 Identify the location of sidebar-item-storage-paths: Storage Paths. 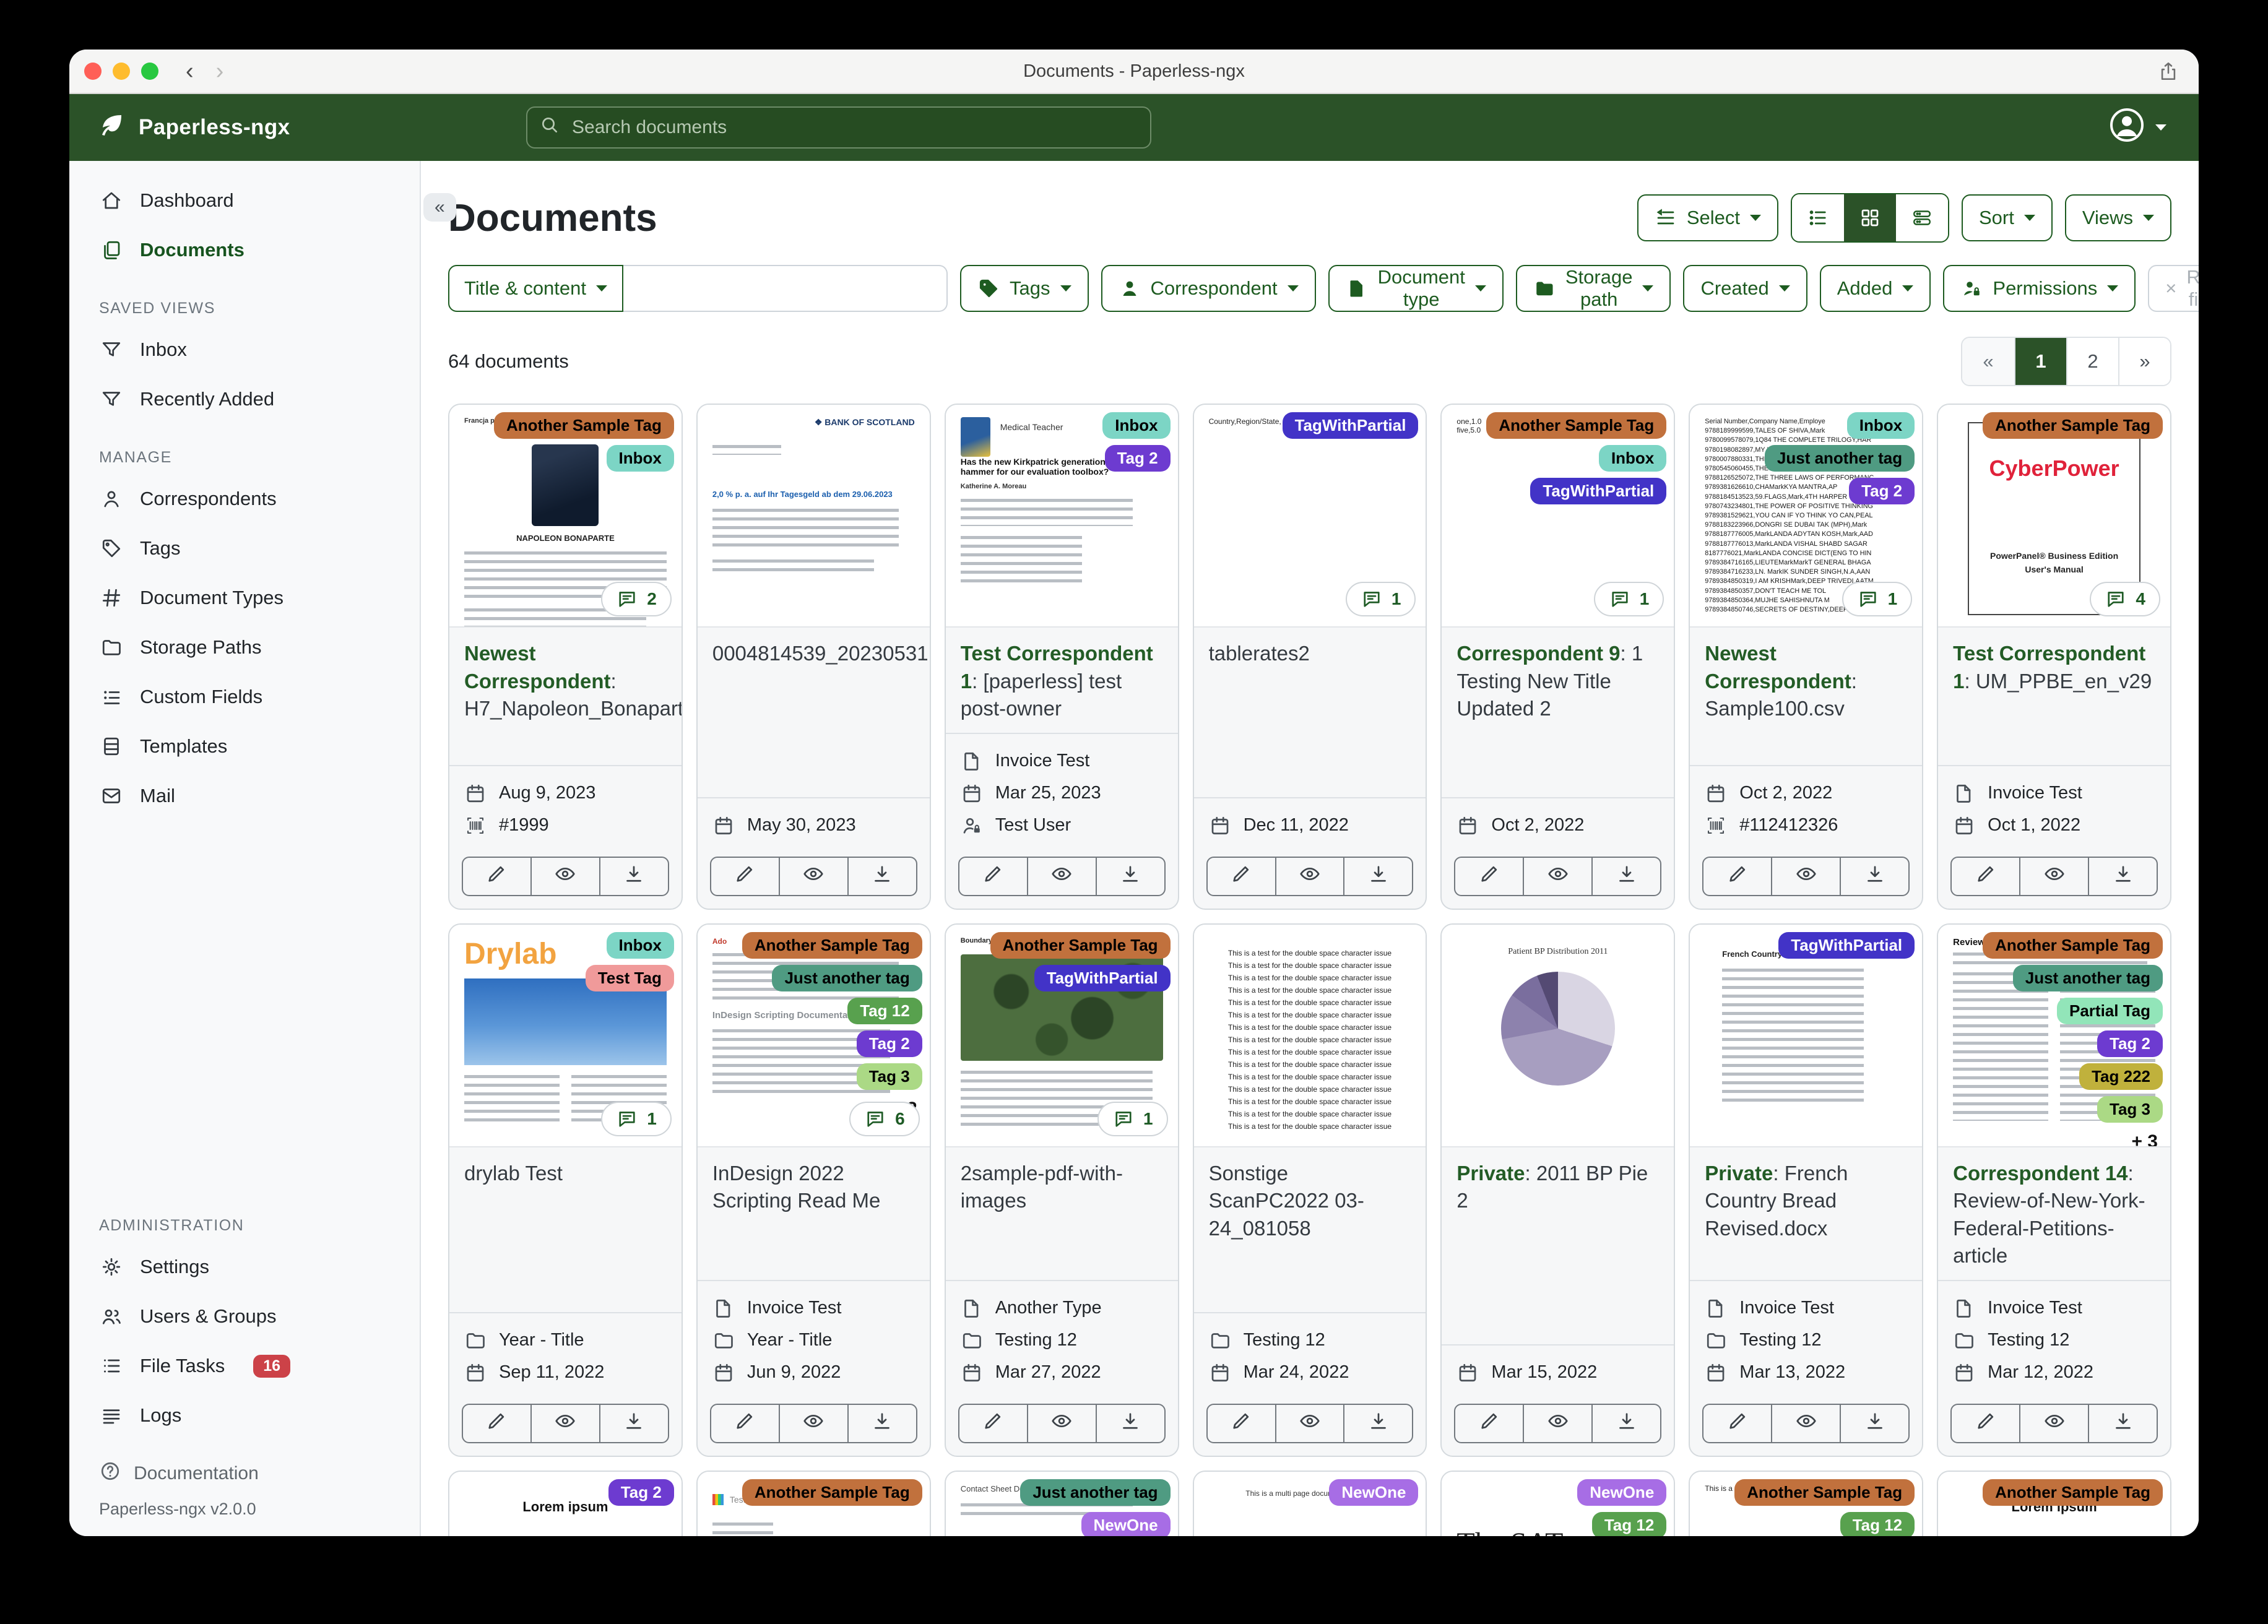
(244, 647).